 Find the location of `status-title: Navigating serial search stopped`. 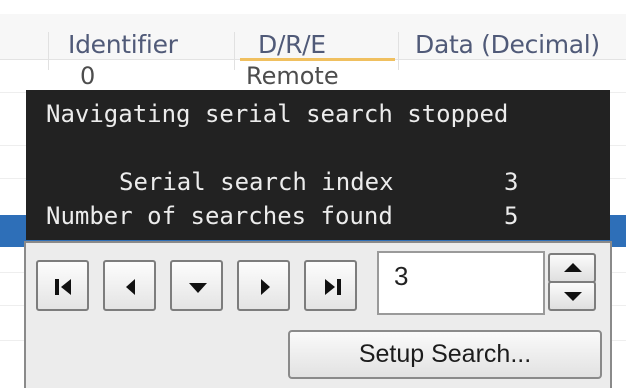

status-title: Navigating serial search stopped is located at coordinates (277, 114).